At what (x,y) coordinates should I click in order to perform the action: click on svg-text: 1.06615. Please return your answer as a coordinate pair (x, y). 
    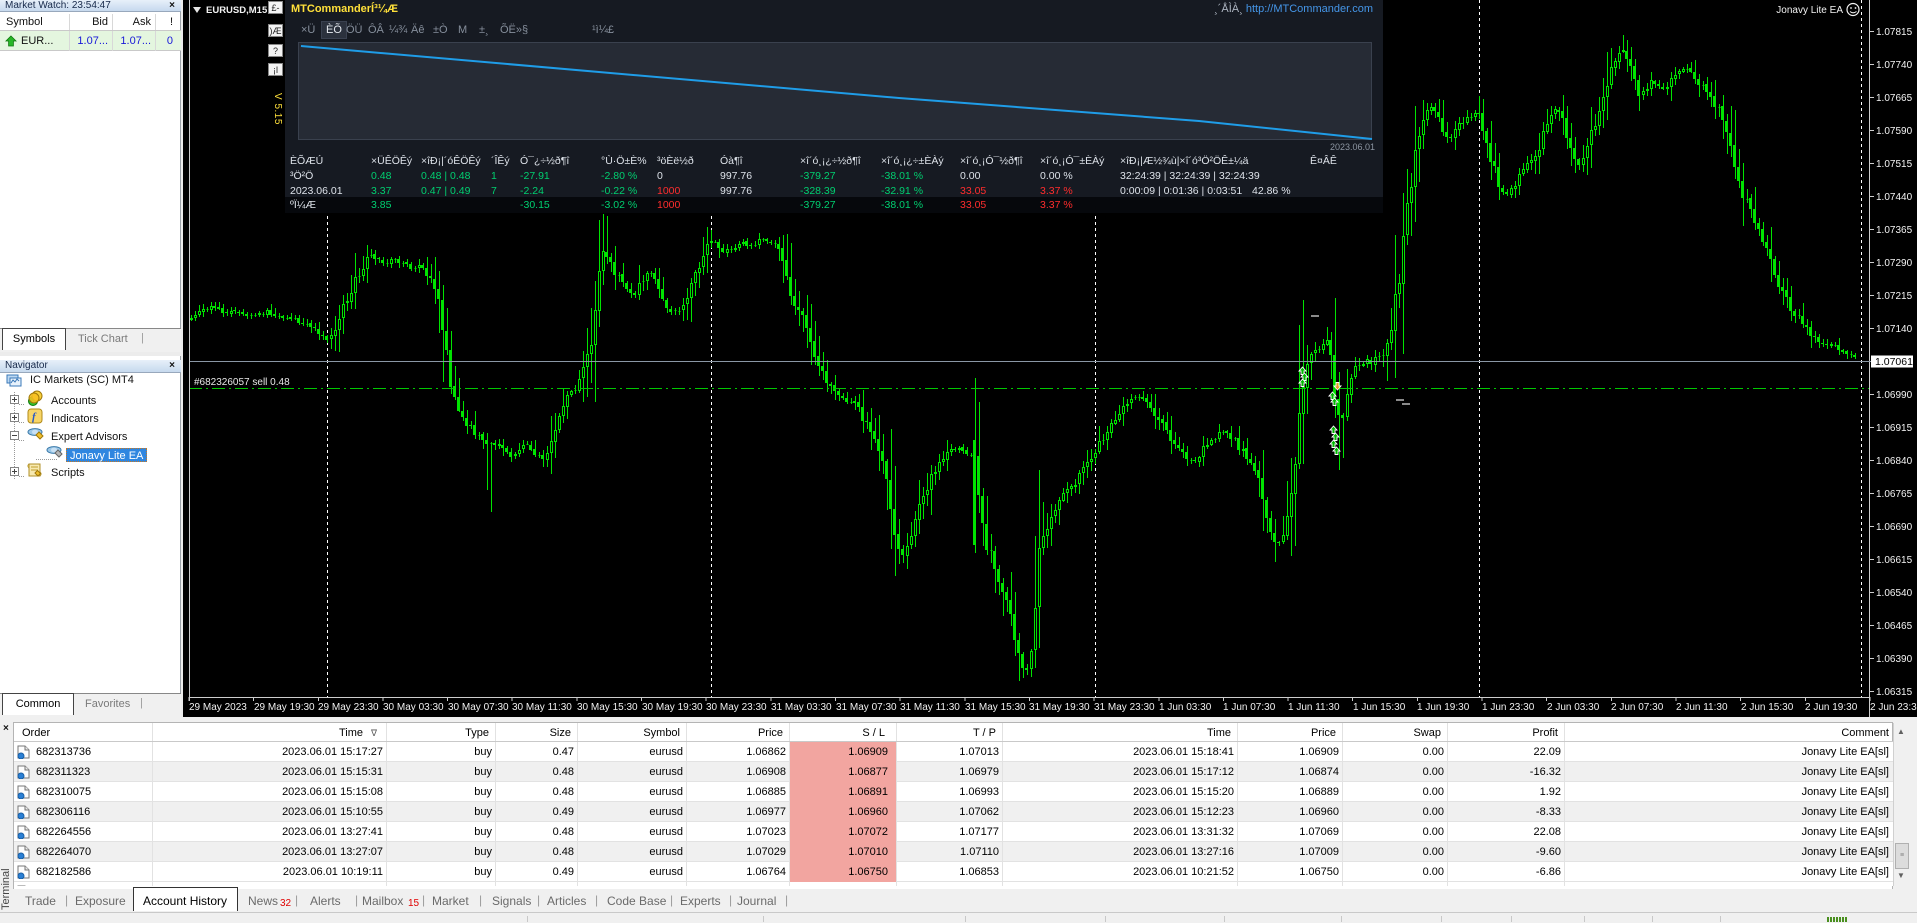
    Looking at the image, I should click on (1894, 560).